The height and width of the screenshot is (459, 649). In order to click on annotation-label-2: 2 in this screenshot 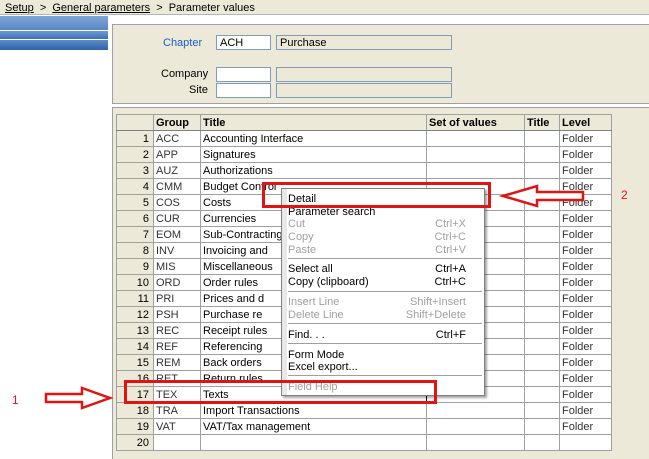, I will do `click(624, 195)`.